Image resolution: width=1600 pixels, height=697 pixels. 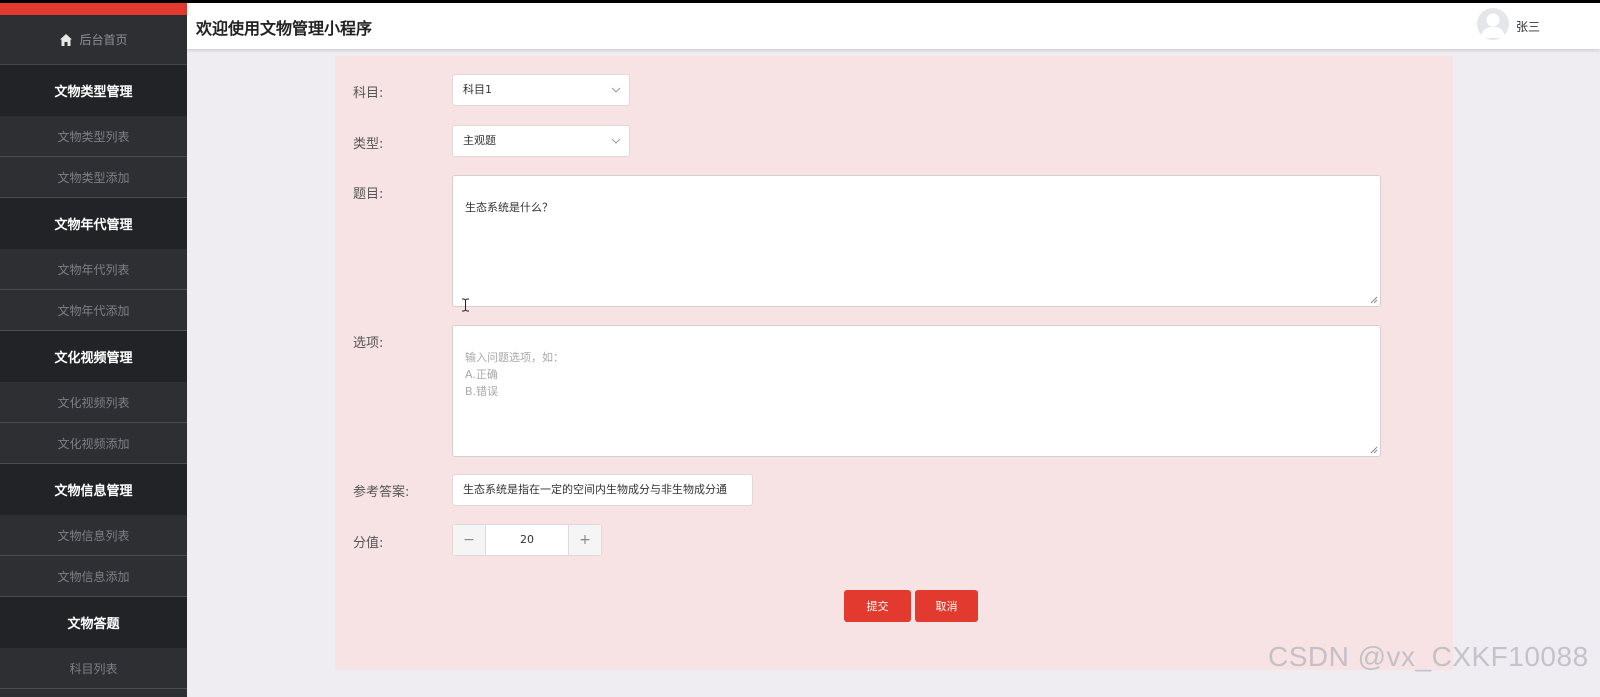 I want to click on type-select-value: 主观题, so click(x=479, y=140).